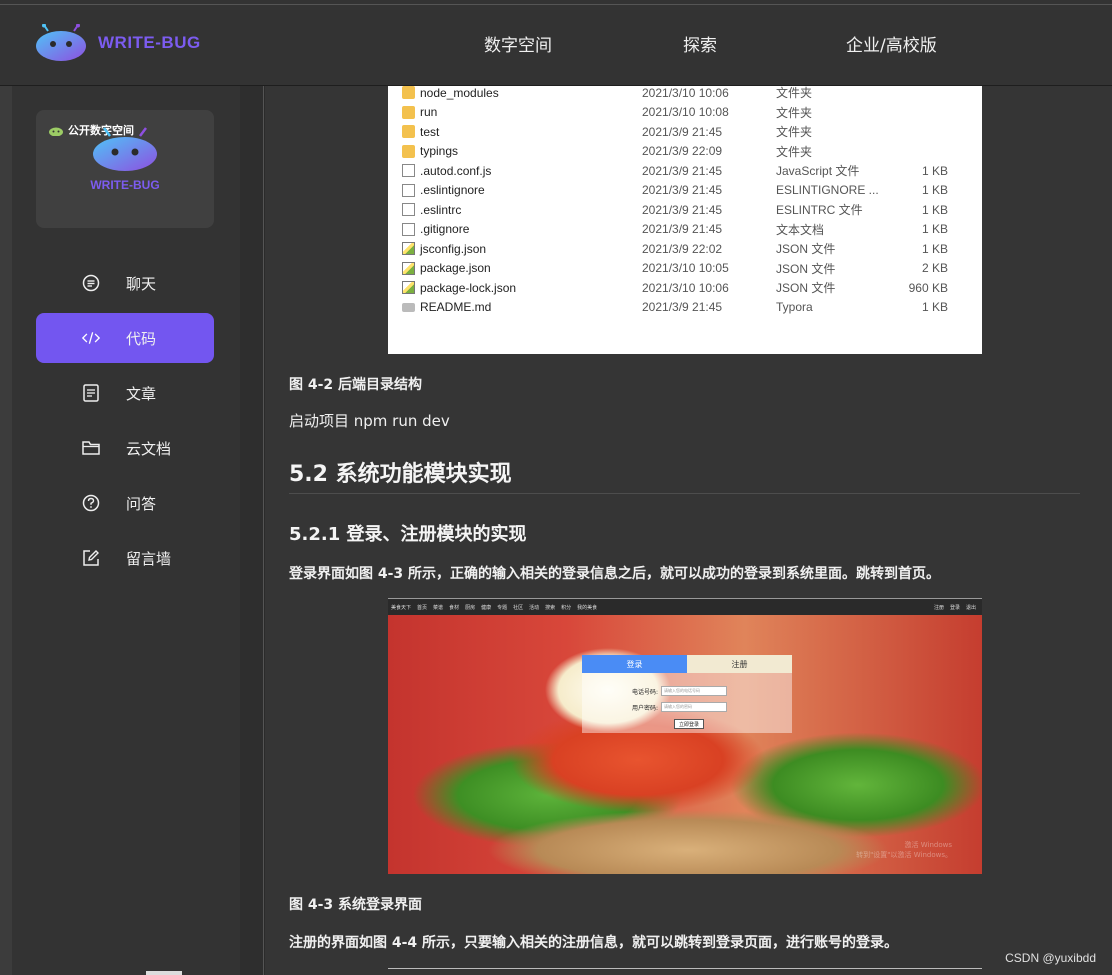 This screenshot has width=1112, height=975. I want to click on figure-caption: 图 4-2 后端目录结构, so click(356, 385).